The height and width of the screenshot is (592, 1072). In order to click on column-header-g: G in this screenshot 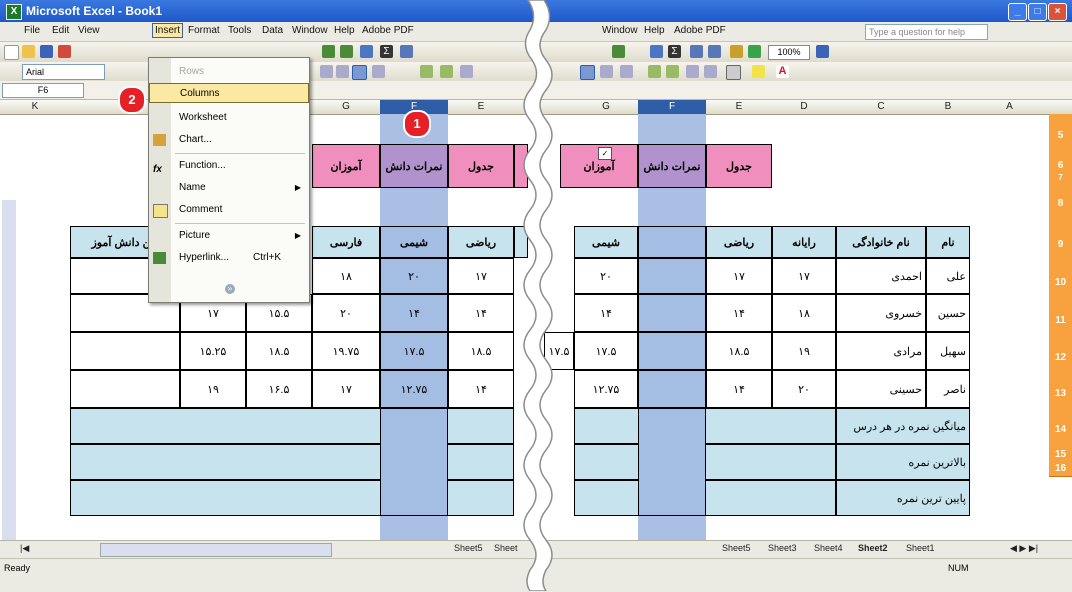, I will do `click(346, 107)`.